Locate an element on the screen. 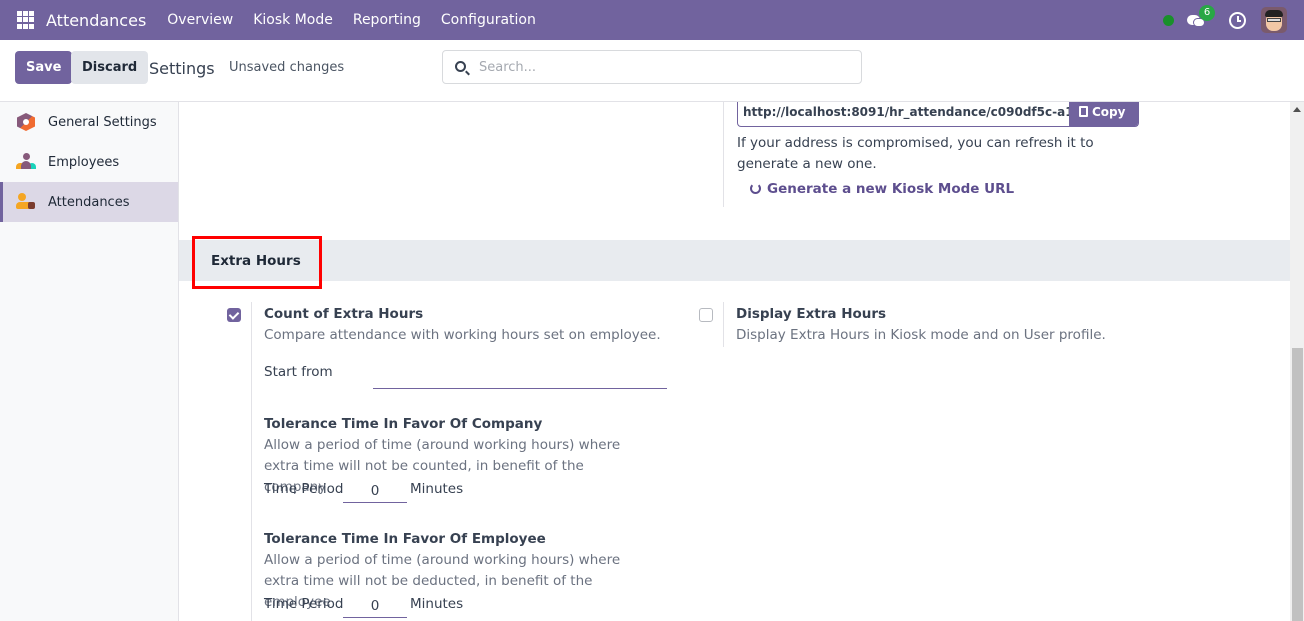  sidebar-item-label: General Settings is located at coordinates (102, 122).